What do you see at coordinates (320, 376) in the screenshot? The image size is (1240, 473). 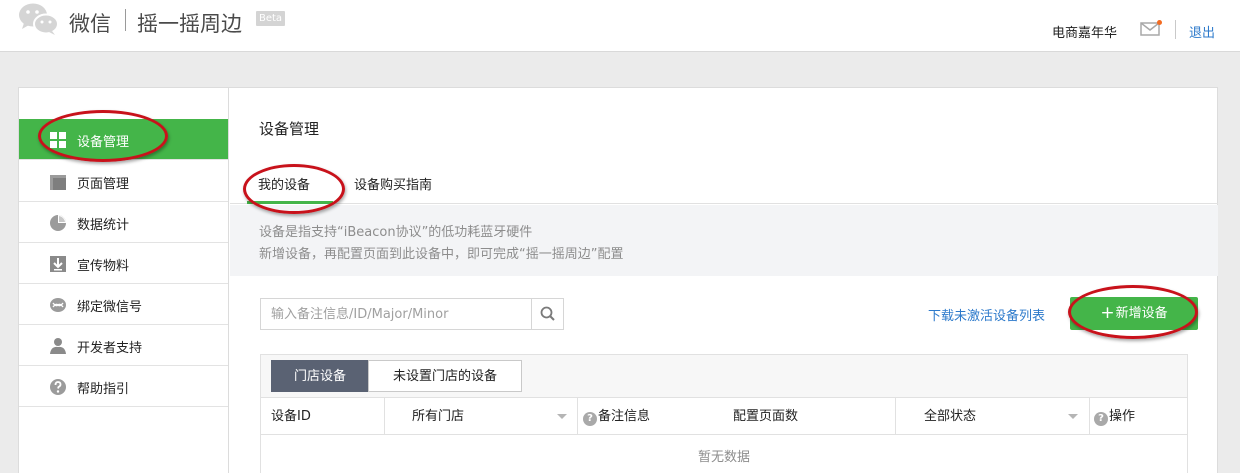 I see `sub-tab-store-devices: 门店设备` at bounding box center [320, 376].